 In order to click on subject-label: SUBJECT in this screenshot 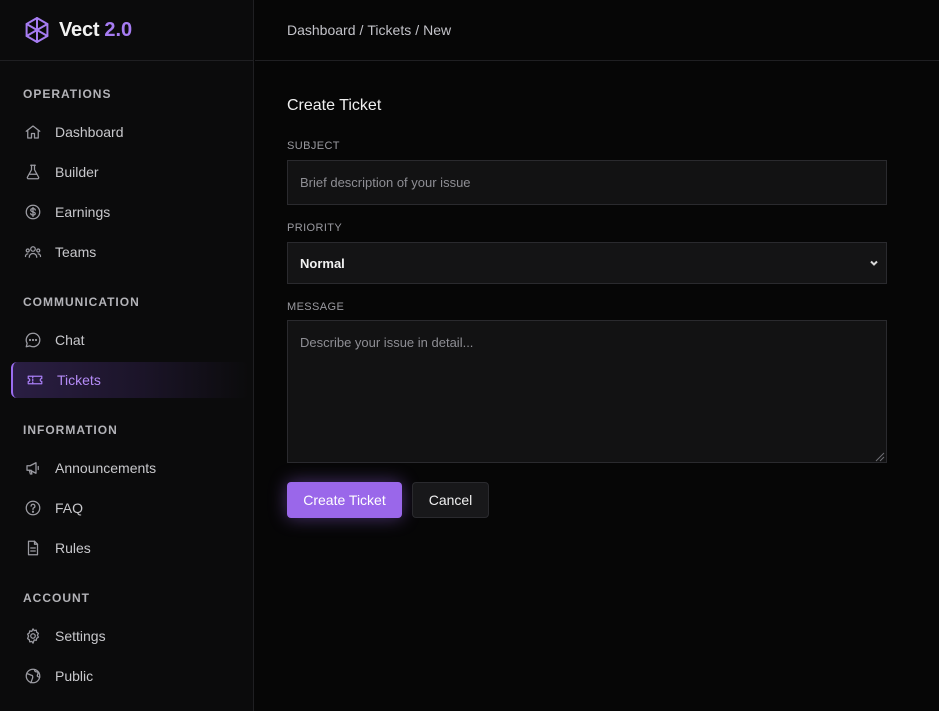, I will do `click(313, 146)`.